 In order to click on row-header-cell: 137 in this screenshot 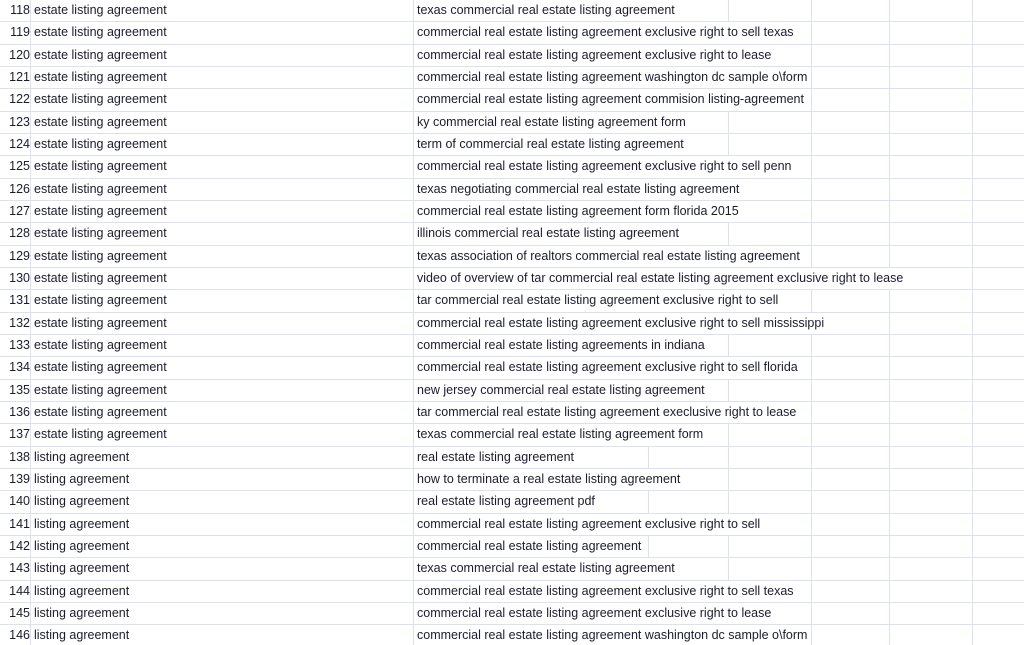, I will do `click(15, 435)`.